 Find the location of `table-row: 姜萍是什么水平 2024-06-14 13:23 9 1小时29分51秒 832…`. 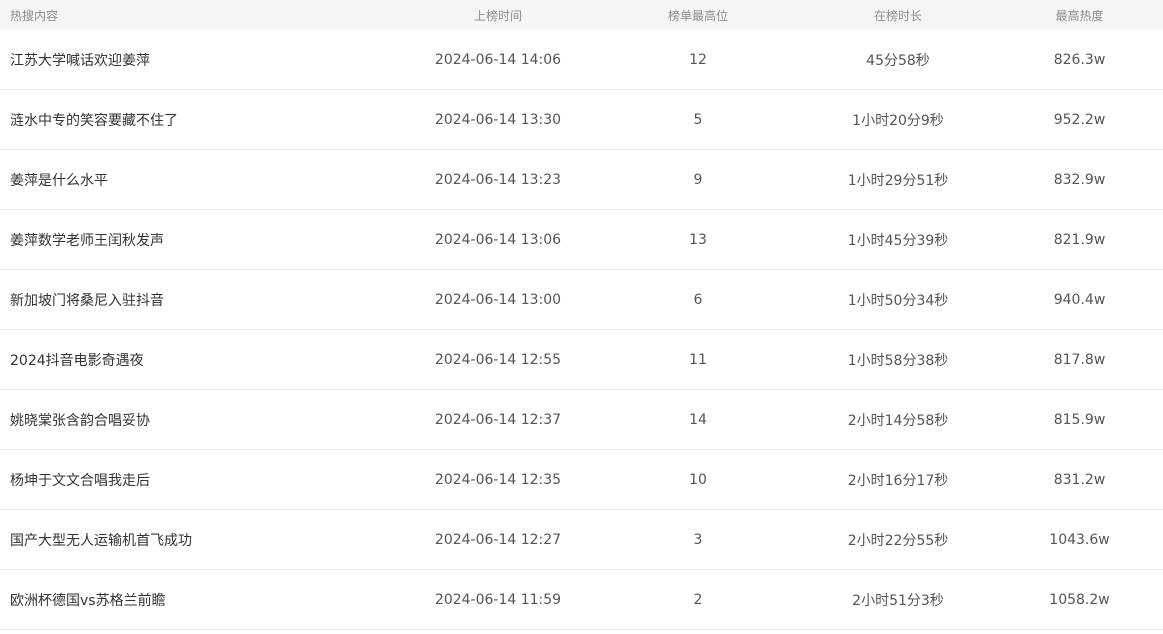

table-row: 姜萍是什么水平 2024-06-14 13:23 9 1小时29分51秒 832… is located at coordinates (581, 180).